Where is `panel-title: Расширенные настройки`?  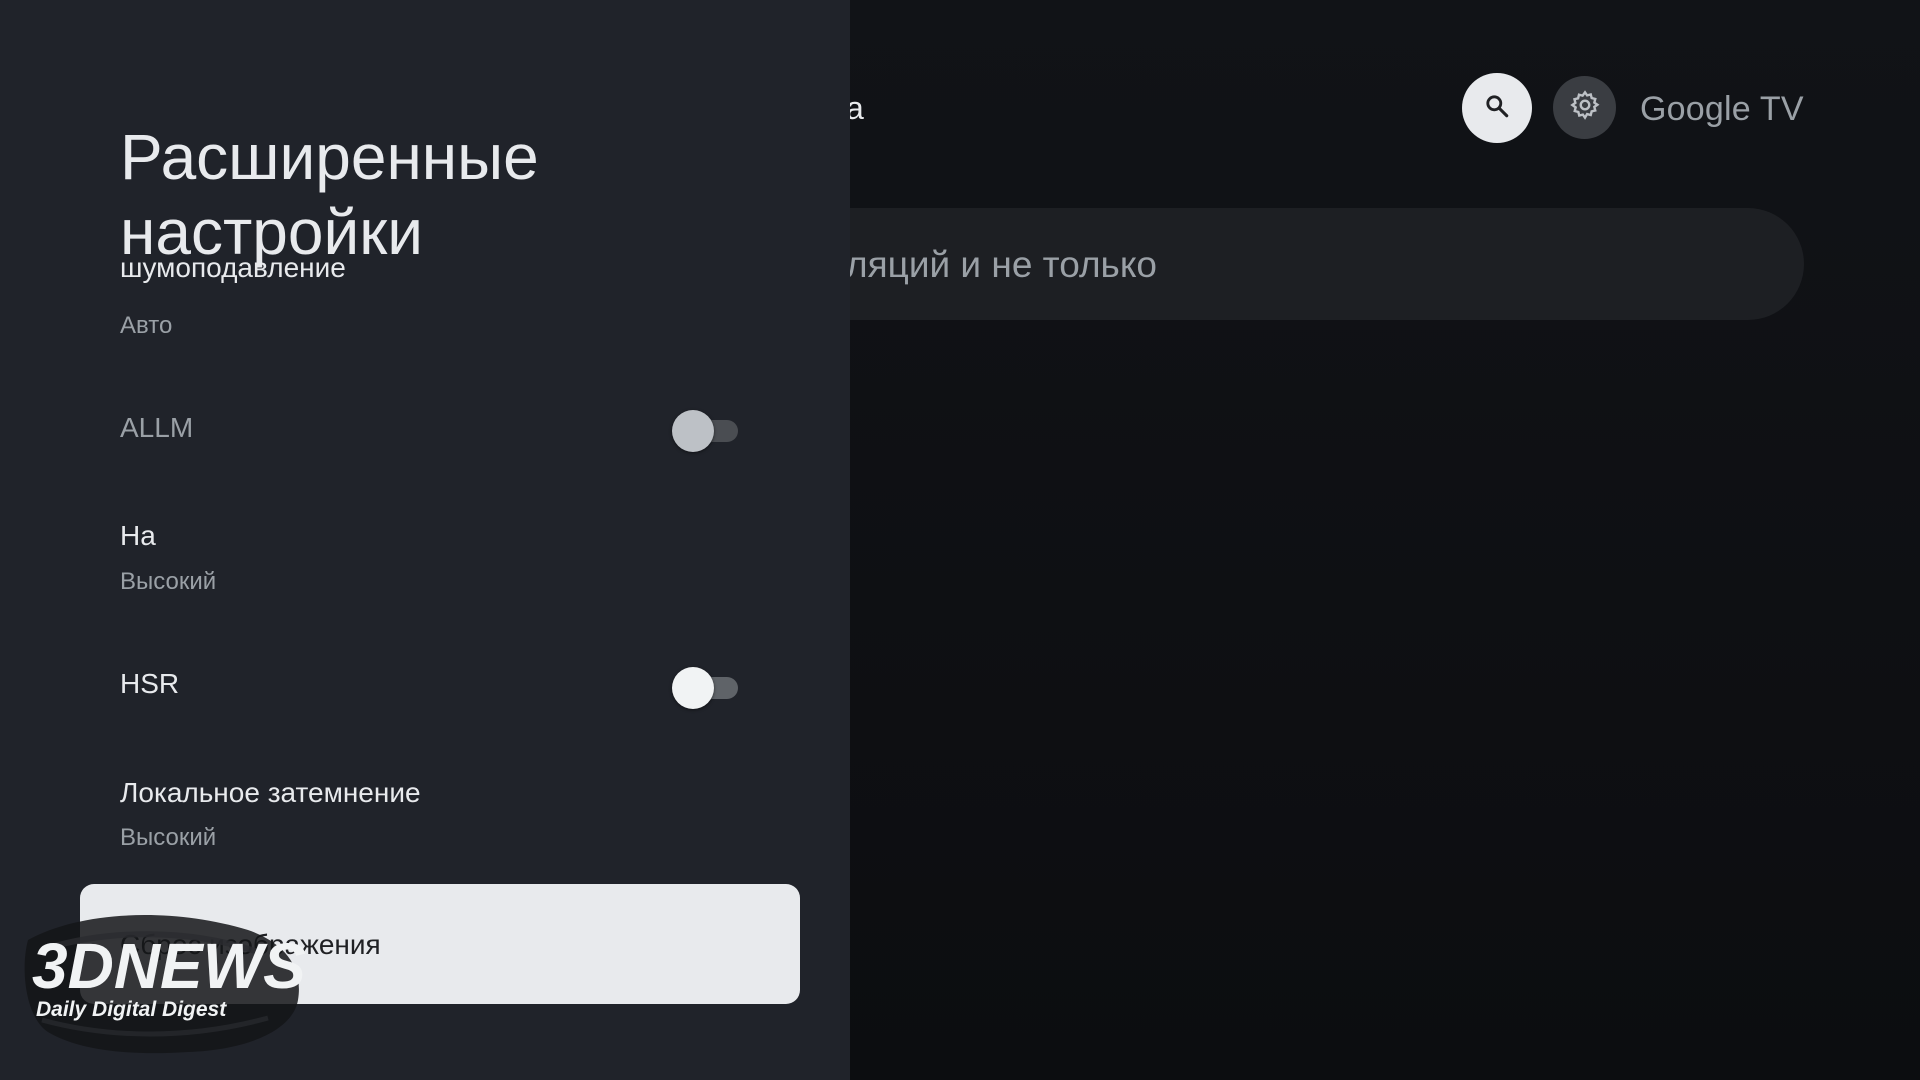 panel-title: Расширенные настройки is located at coordinates (329, 194).